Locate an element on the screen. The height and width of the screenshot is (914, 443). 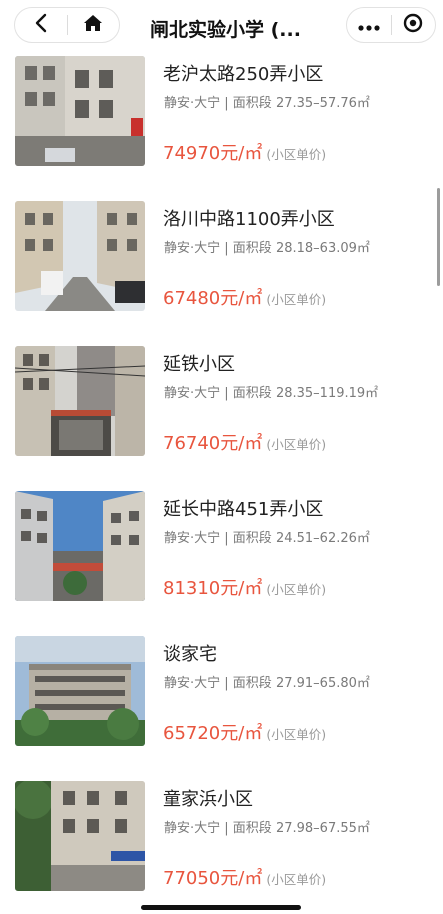
listing-meta: 静安·大宁 | 面积段 27.91–65.80㎡ is located at coordinates (267, 681).